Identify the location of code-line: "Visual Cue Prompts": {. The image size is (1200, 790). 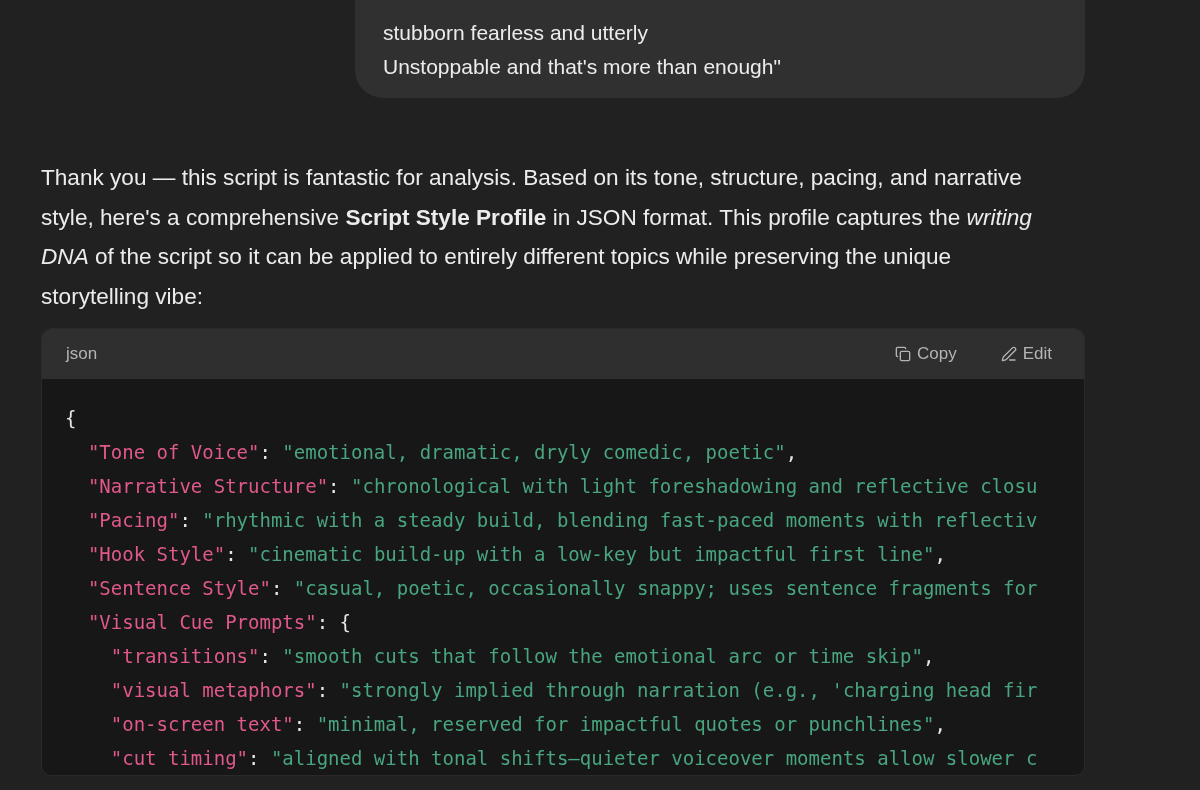
(219, 622).